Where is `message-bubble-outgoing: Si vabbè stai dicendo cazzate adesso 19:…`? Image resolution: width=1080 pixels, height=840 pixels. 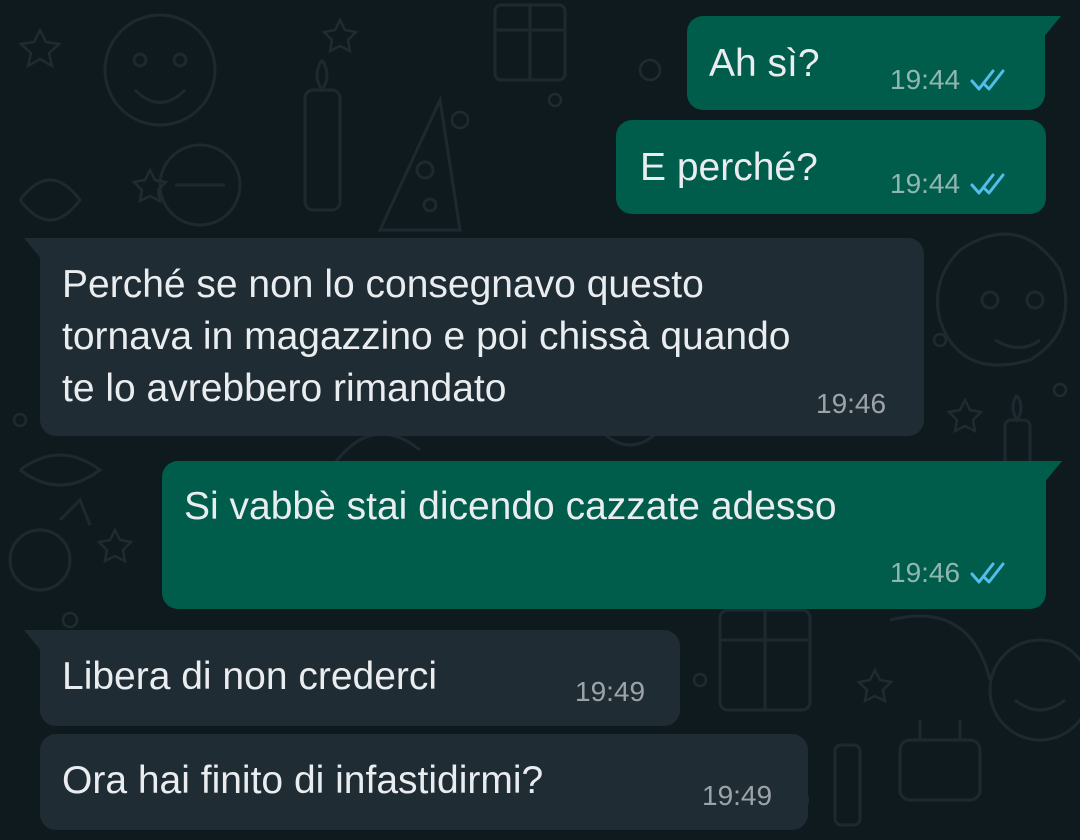
message-bubble-outgoing: Si vabbè stai dicendo cazzate adesso 19:… is located at coordinates (612, 535).